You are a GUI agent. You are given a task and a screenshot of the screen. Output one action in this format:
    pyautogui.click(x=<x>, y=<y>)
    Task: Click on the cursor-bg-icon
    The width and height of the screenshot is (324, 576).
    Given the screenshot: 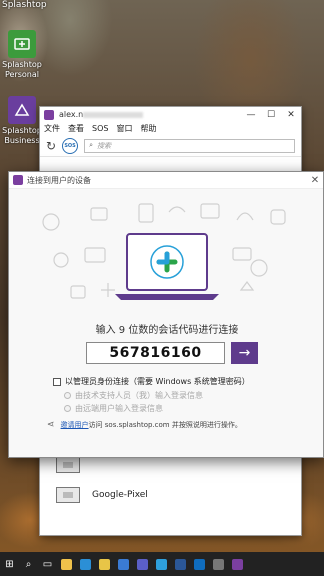 What is the action you would take?
    pyautogui.click(x=51, y=222)
    